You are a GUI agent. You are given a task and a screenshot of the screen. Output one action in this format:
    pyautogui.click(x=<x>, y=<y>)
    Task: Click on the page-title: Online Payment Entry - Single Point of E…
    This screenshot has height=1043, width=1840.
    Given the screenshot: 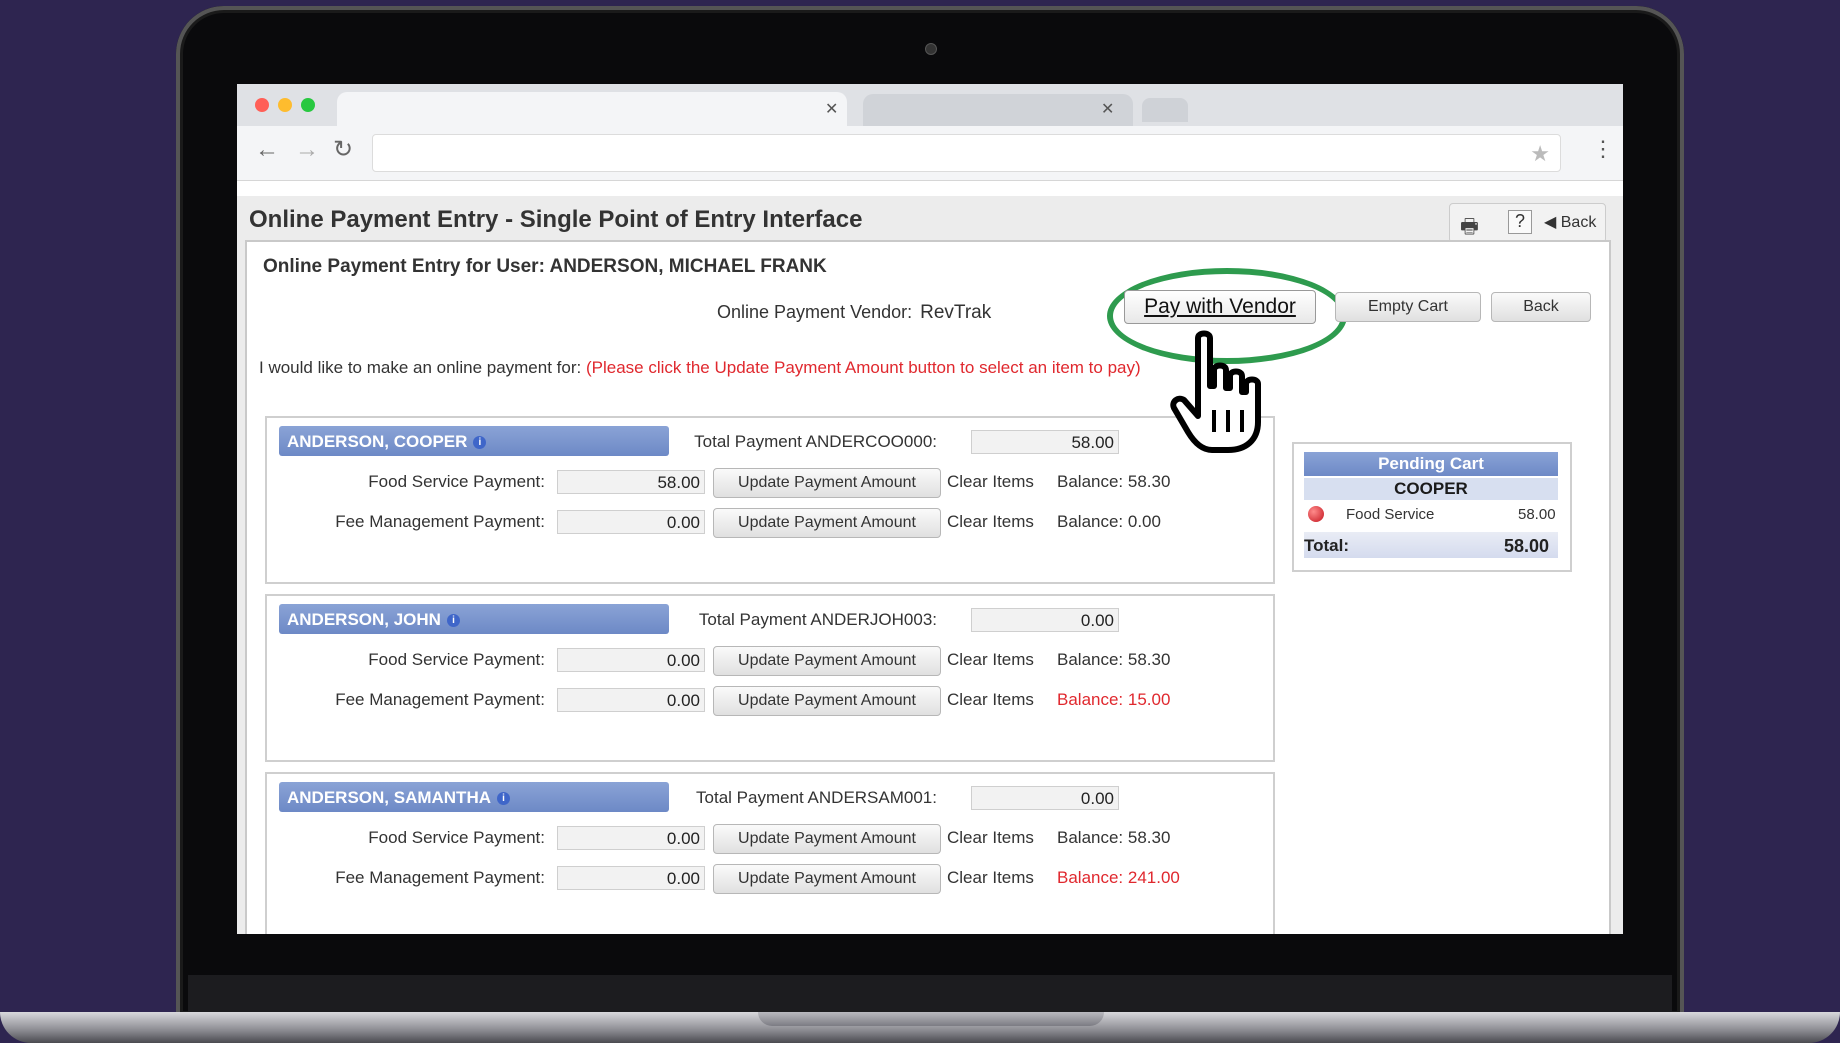 What is the action you would take?
    pyautogui.click(x=556, y=219)
    